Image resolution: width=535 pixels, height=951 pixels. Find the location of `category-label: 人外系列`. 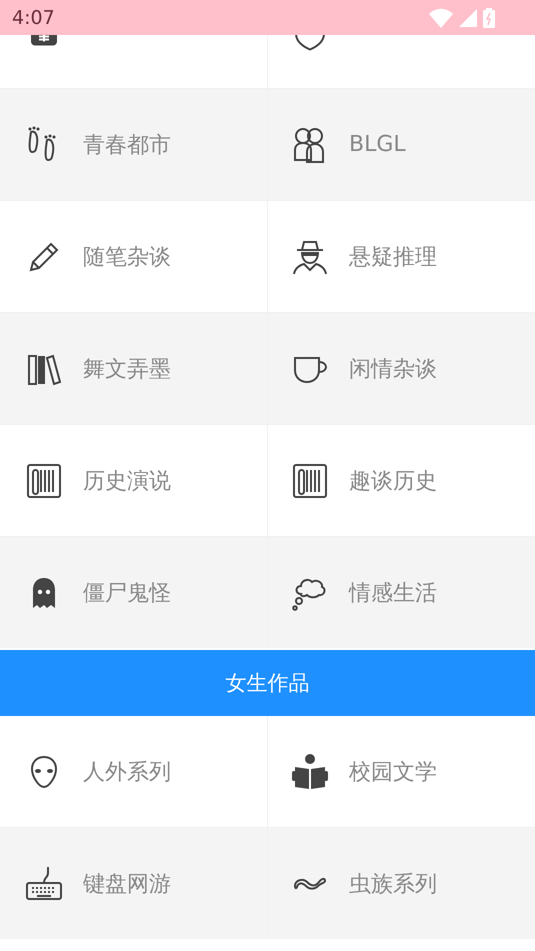

category-label: 人外系列 is located at coordinates (127, 772).